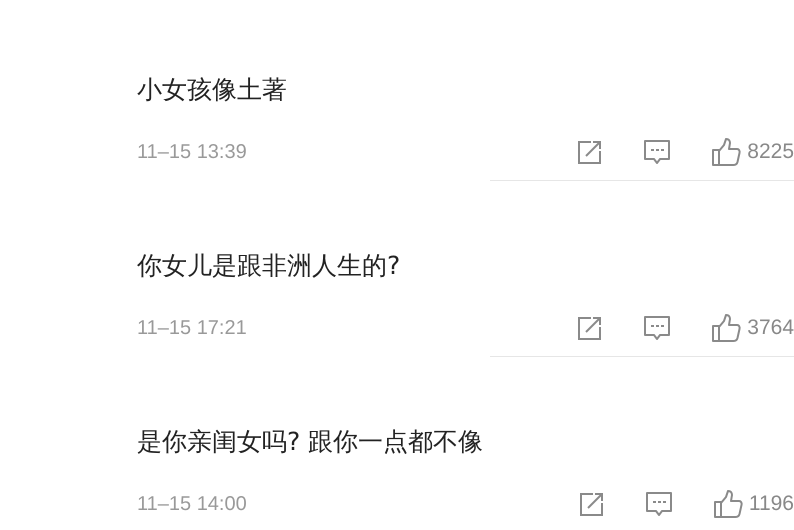 The width and height of the screenshot is (794, 530). What do you see at coordinates (771, 504) in the screenshot?
I see `like-count: 1196` at bounding box center [771, 504].